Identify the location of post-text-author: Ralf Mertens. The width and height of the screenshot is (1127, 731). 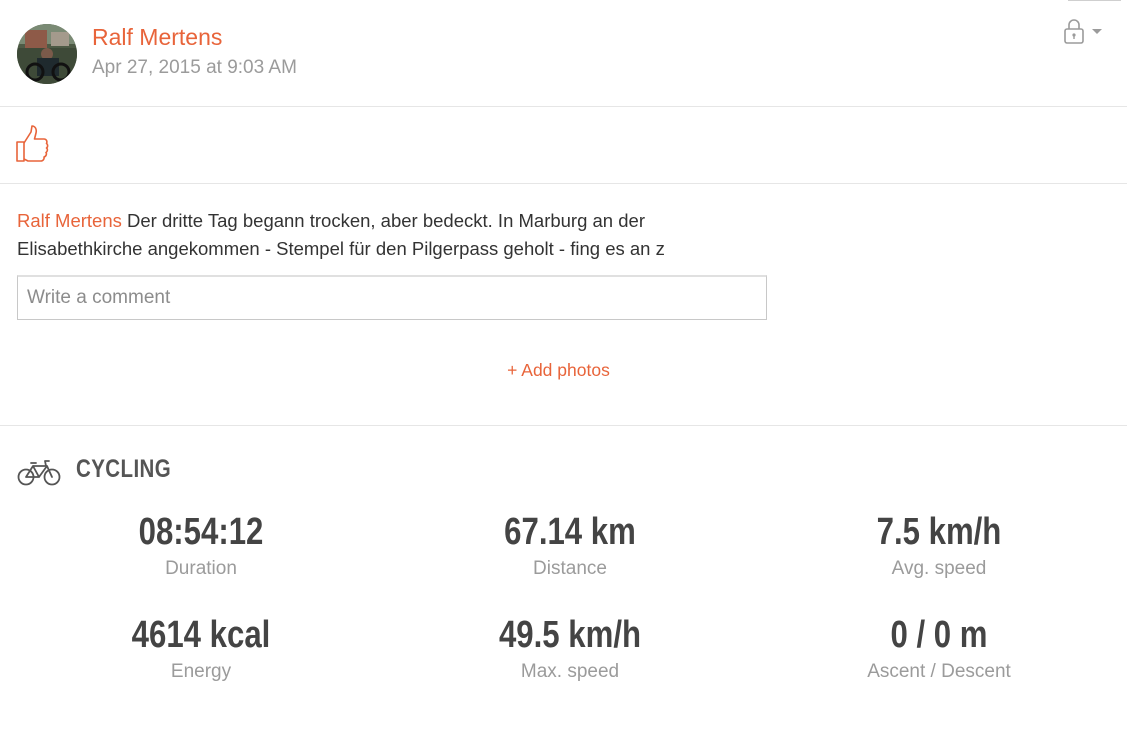
(69, 220).